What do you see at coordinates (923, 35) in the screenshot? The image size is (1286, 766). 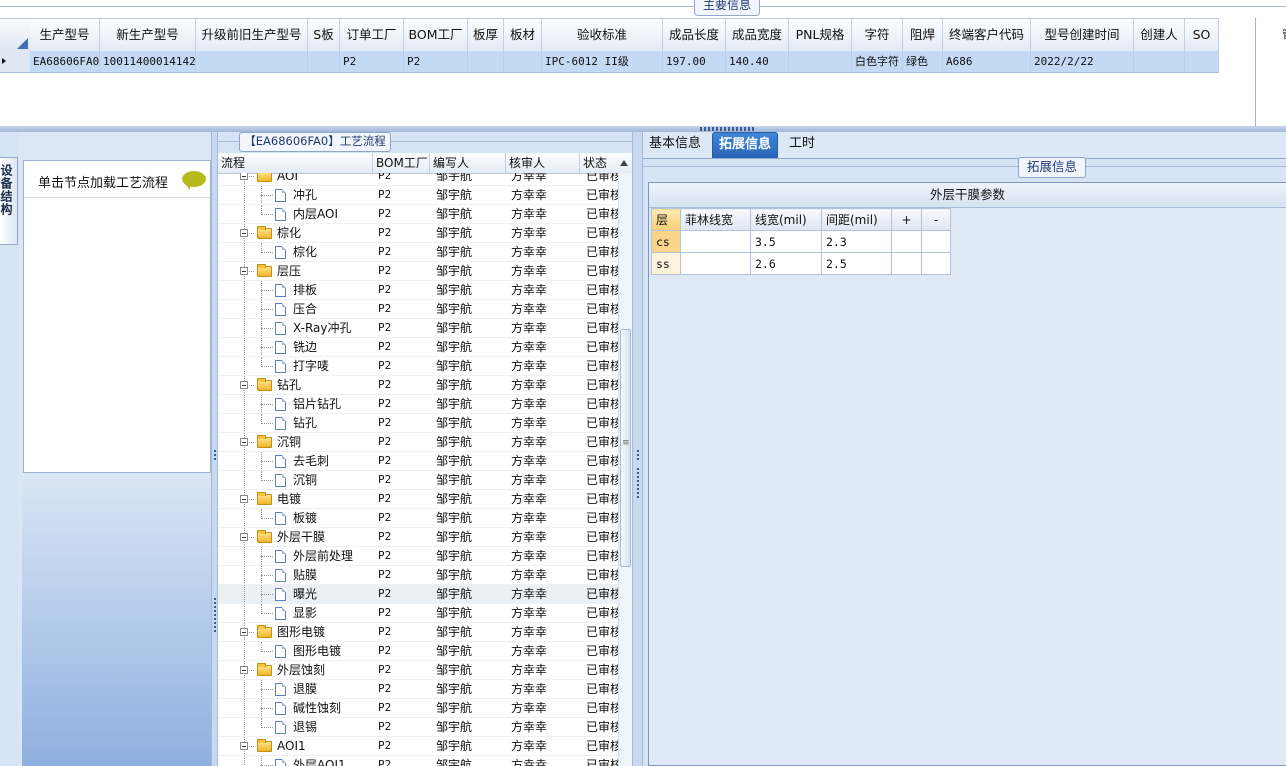 I see `col-header-13: 阻焊` at bounding box center [923, 35].